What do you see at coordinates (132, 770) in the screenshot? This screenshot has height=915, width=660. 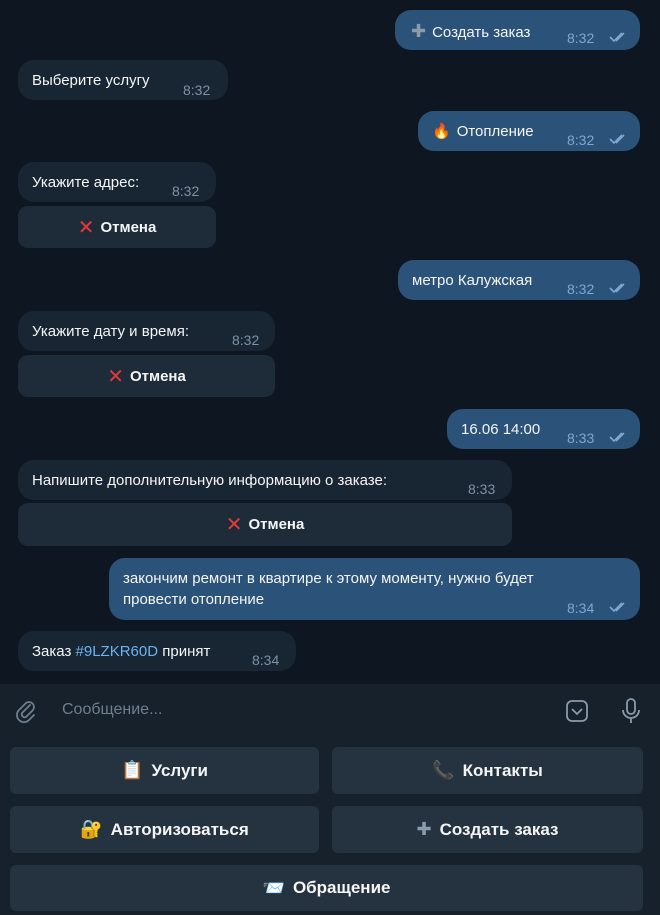 I see `clipboard-icon: 📋` at bounding box center [132, 770].